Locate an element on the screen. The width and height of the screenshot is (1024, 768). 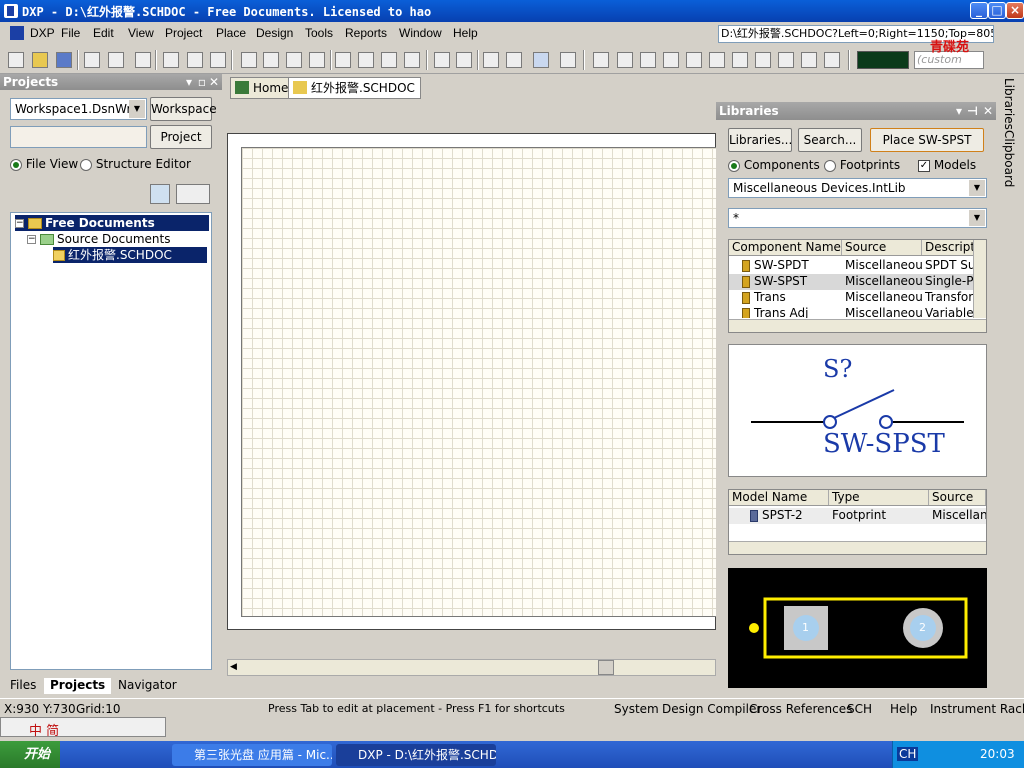
menu-window: Window is located at coordinates (420, 33).